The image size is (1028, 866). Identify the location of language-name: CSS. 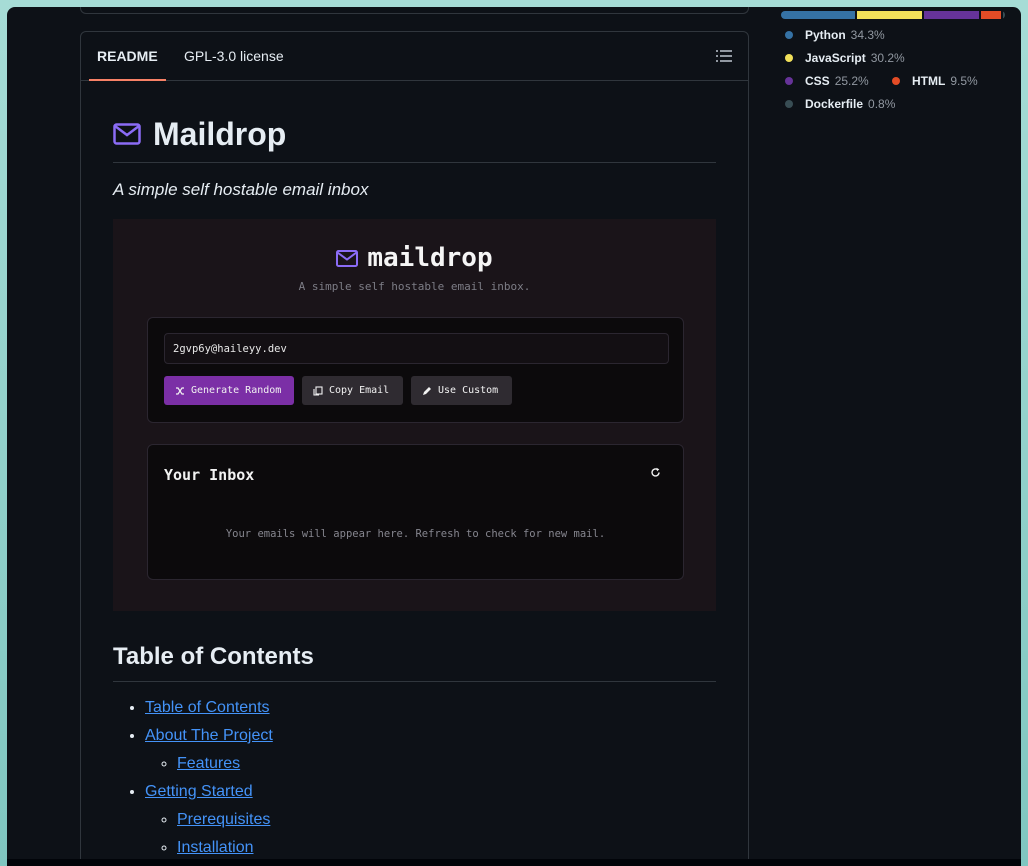
(817, 81).